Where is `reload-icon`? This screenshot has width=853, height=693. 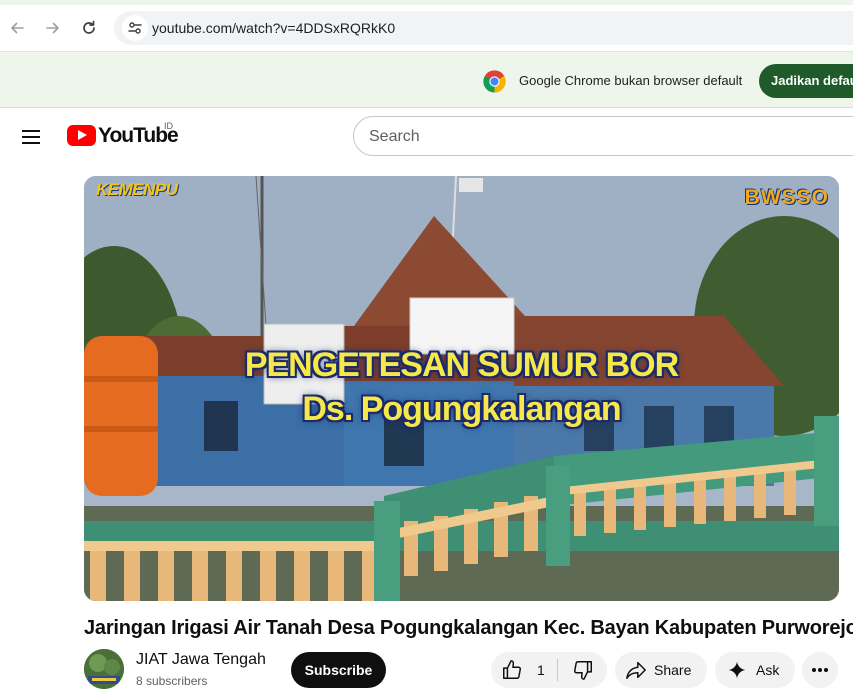 reload-icon is located at coordinates (89, 27).